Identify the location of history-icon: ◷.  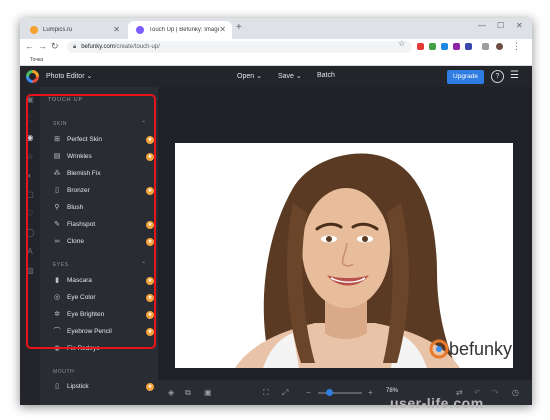
(515, 392).